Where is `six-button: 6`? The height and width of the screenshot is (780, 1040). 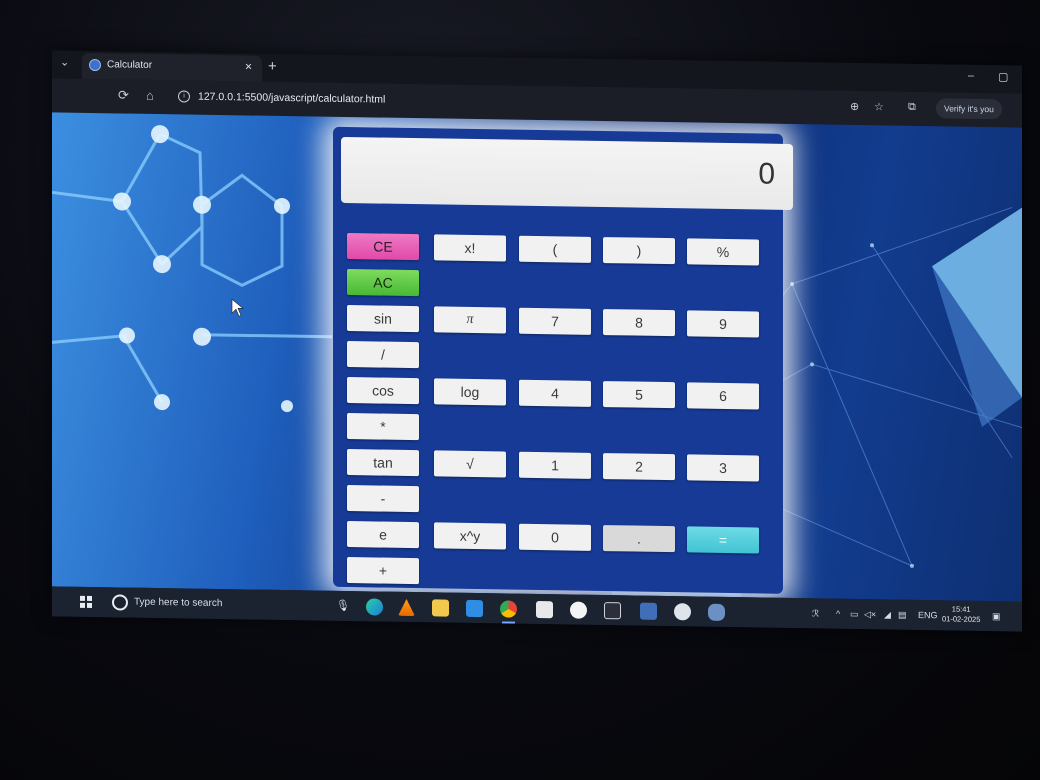
six-button: 6 is located at coordinates (723, 396).